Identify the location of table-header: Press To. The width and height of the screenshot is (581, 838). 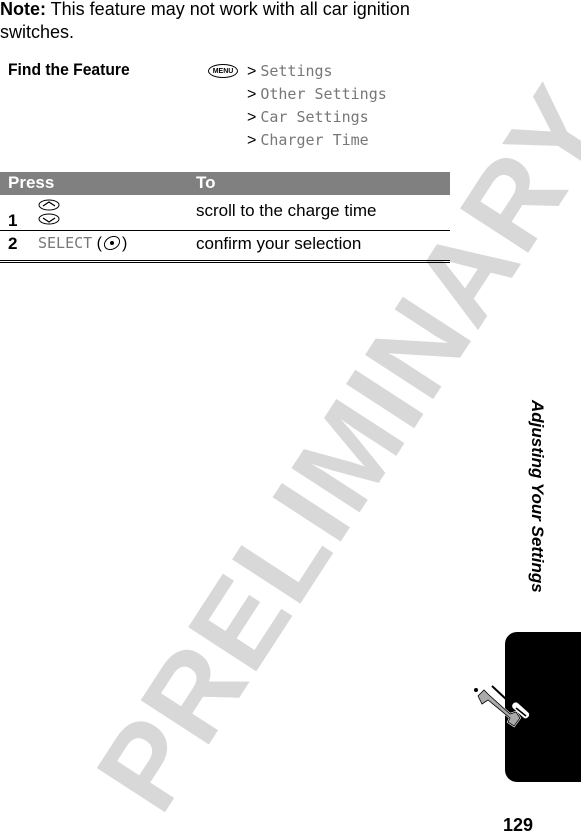
(225, 183).